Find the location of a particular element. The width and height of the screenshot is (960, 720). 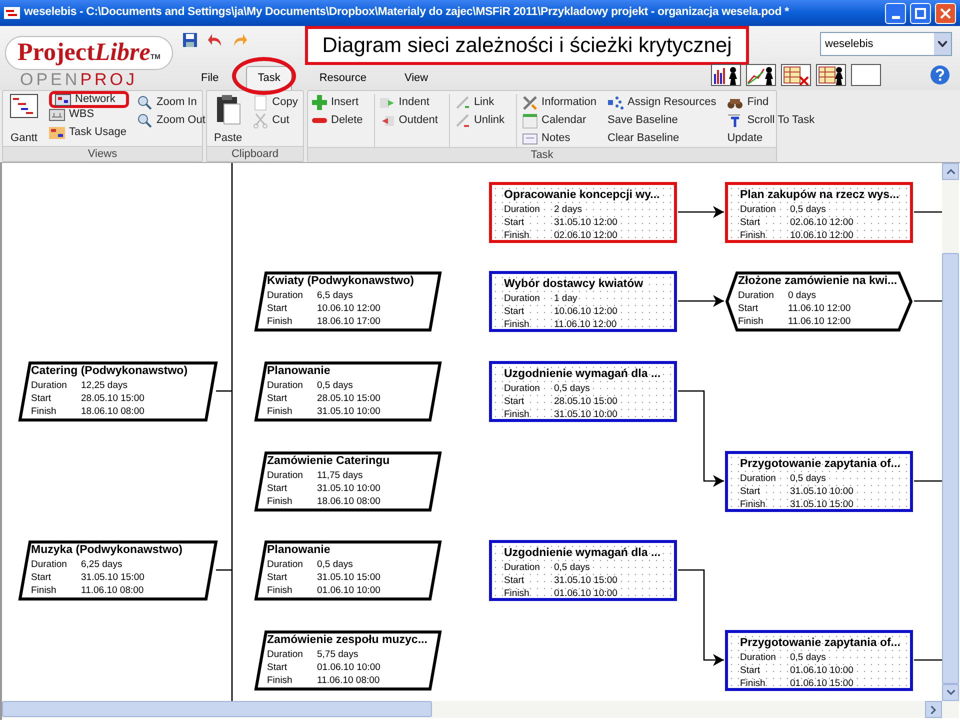

ribbon-button: Scroll To Task is located at coordinates (772, 120).